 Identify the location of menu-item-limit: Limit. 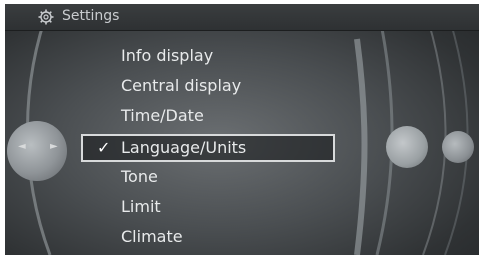
(141, 207).